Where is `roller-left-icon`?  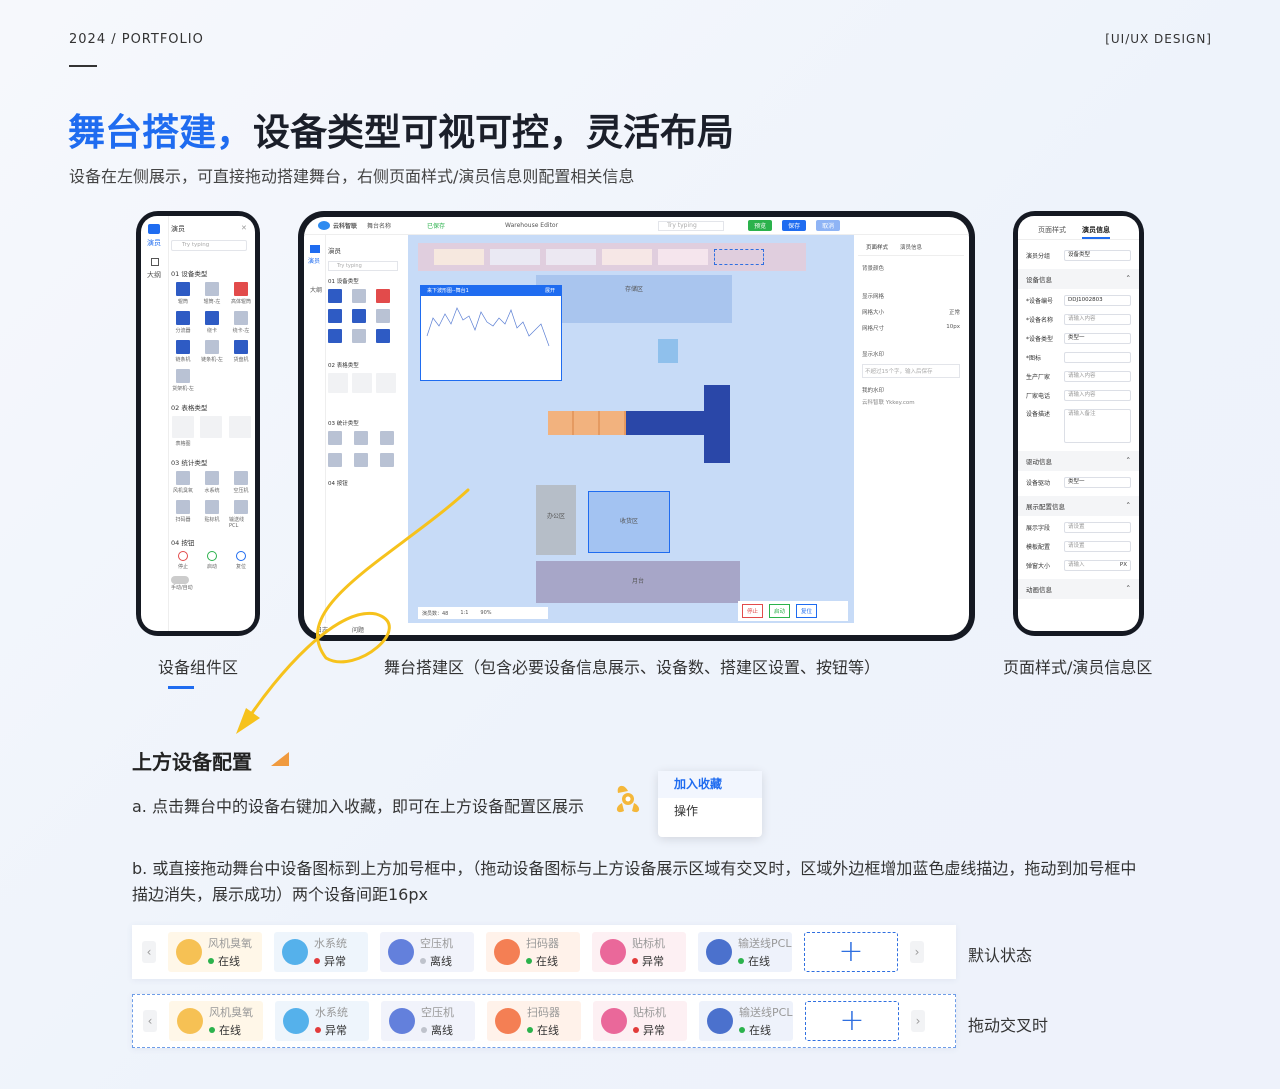 roller-left-icon is located at coordinates (359, 296).